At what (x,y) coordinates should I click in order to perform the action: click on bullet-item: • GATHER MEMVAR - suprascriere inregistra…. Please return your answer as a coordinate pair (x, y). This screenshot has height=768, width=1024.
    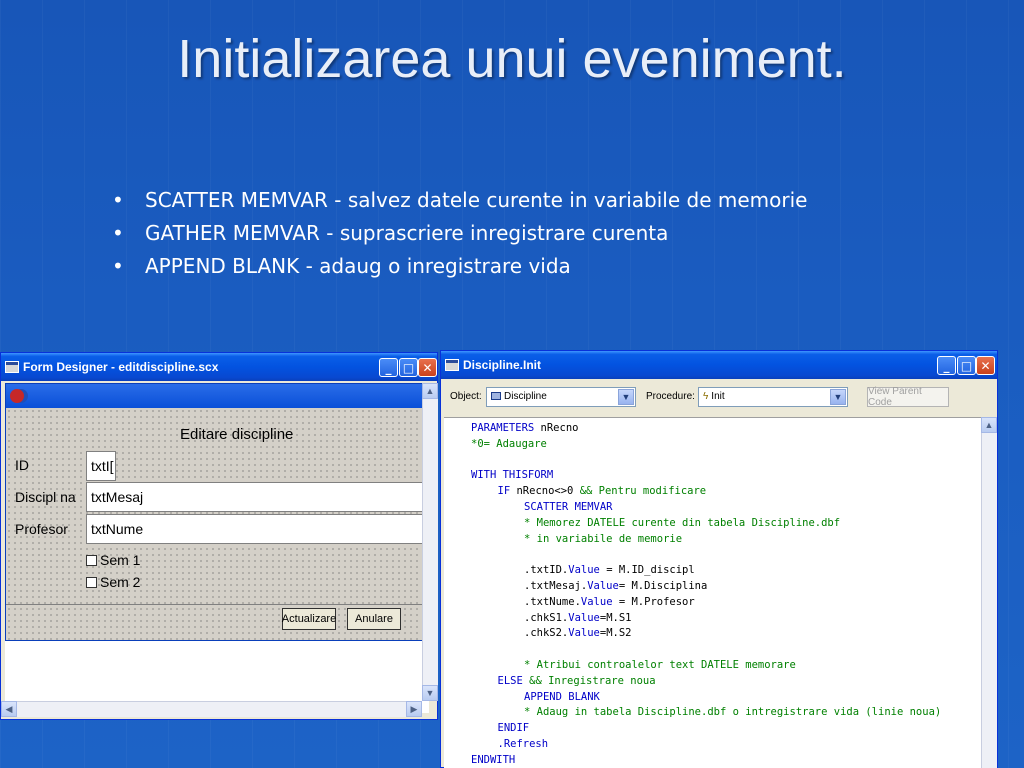
    Looking at the image, I should click on (459, 233).